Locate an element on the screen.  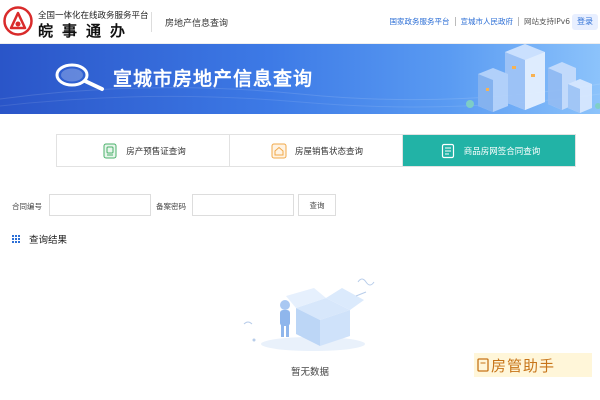
results-heading: 查询结果 is located at coordinates (39, 239).